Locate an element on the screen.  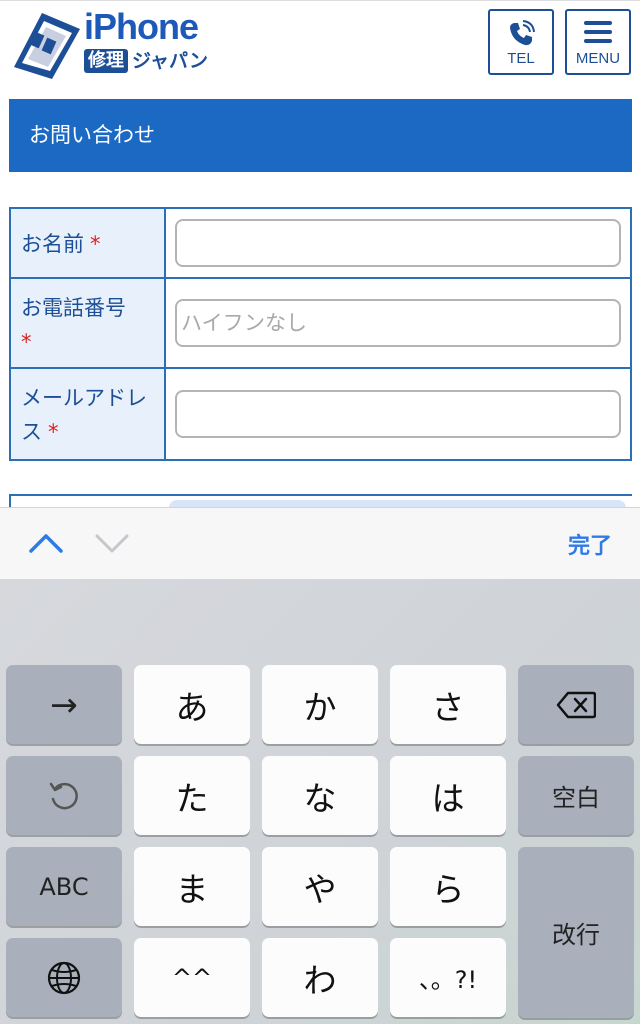
key-abc: ABC is located at coordinates (64, 886).